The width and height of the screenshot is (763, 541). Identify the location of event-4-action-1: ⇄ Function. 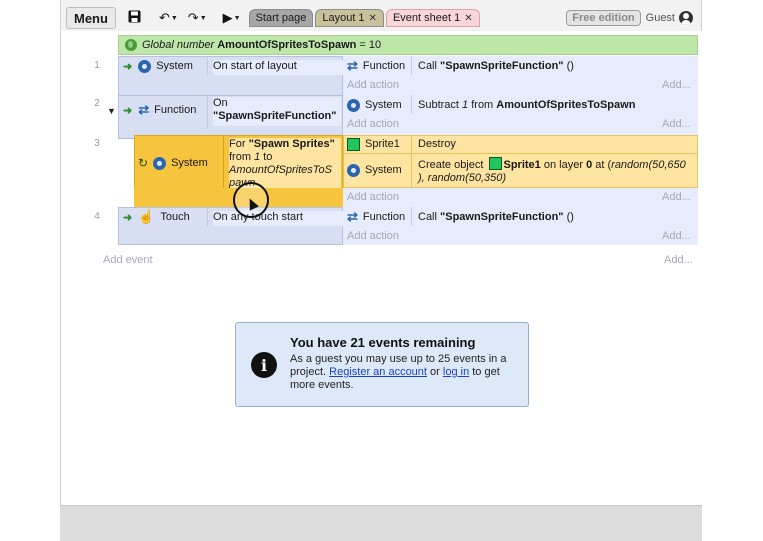
(376, 217).